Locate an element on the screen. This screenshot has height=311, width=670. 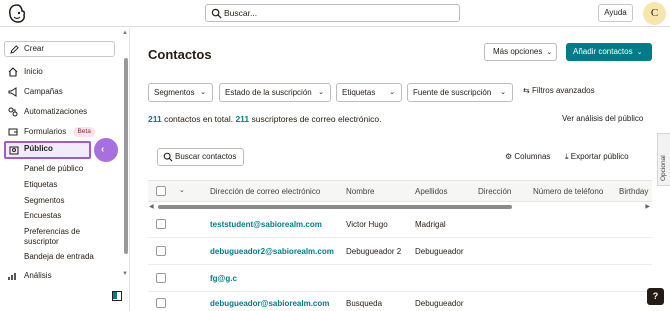
column-header-email: Dirección de correo electrónico is located at coordinates (265, 191).